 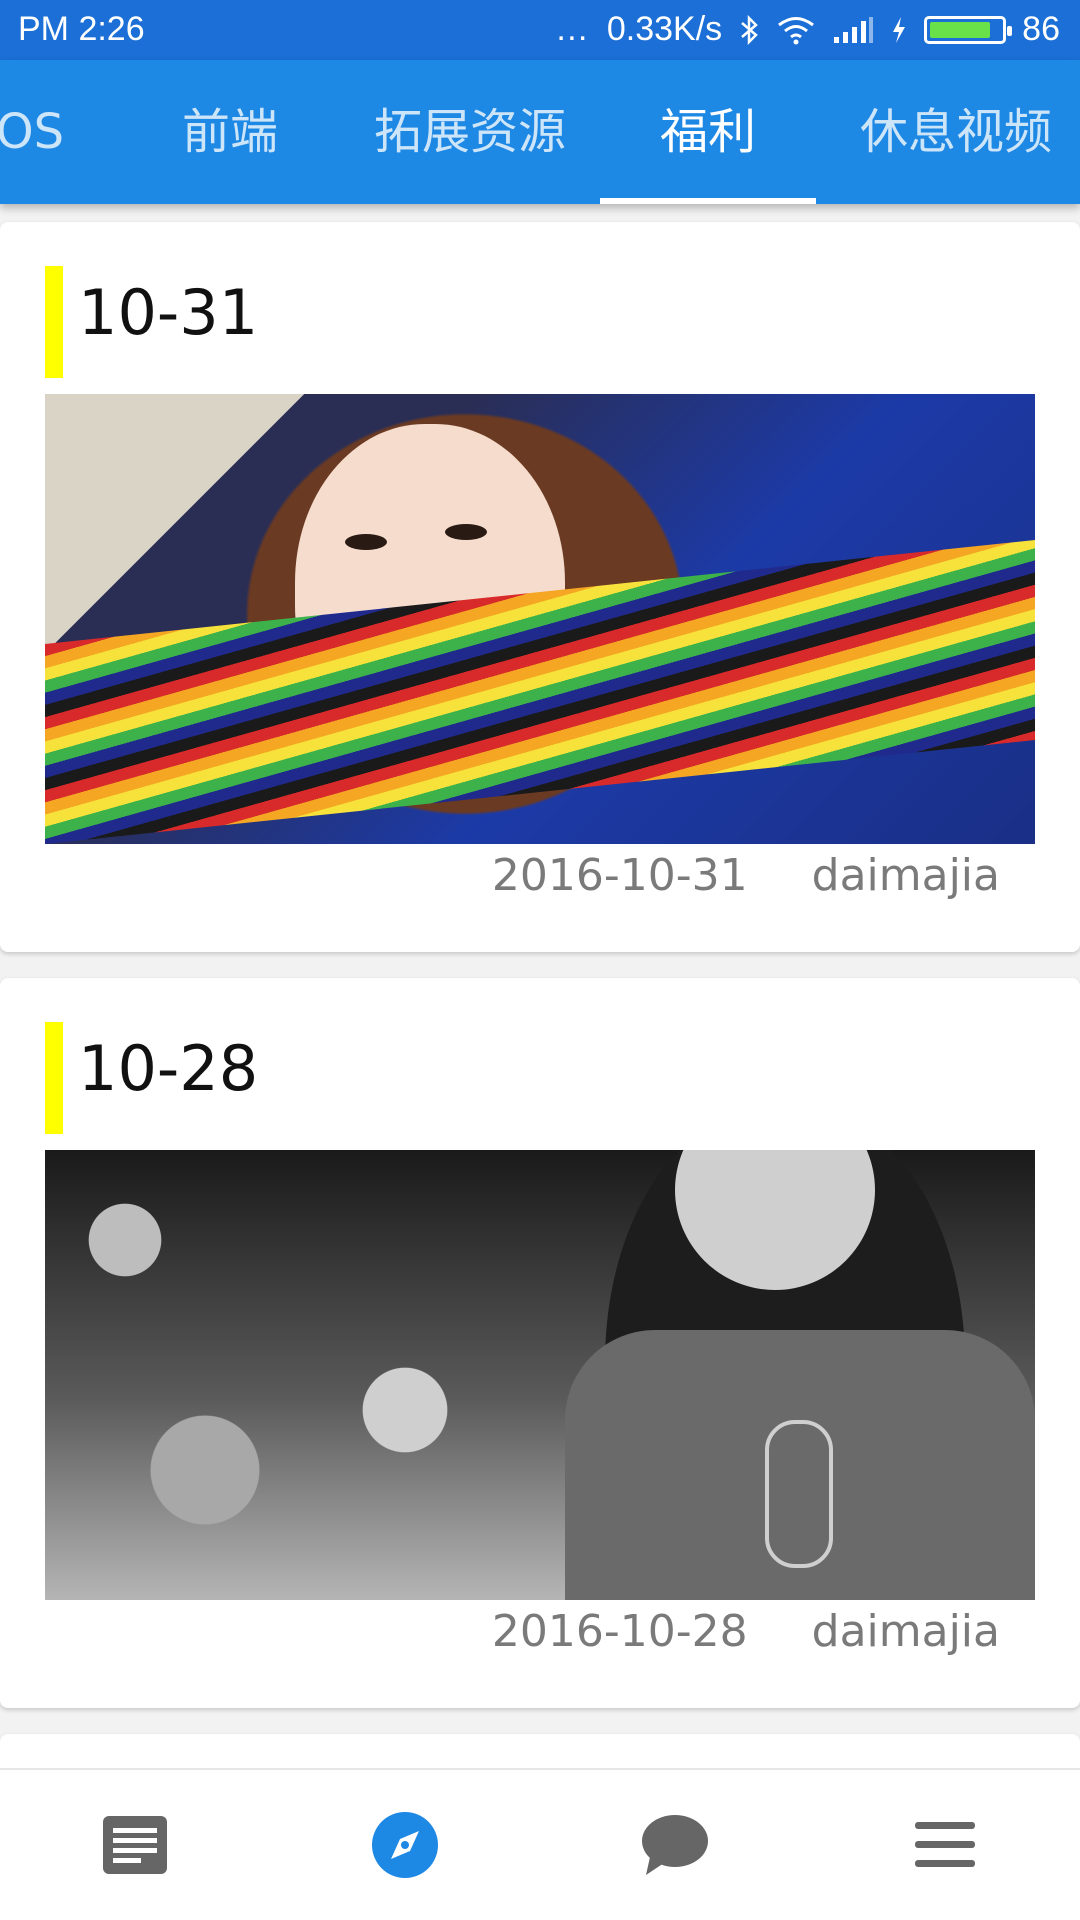 What do you see at coordinates (81, 29) in the screenshot?
I see `status-time: PM 2:26` at bounding box center [81, 29].